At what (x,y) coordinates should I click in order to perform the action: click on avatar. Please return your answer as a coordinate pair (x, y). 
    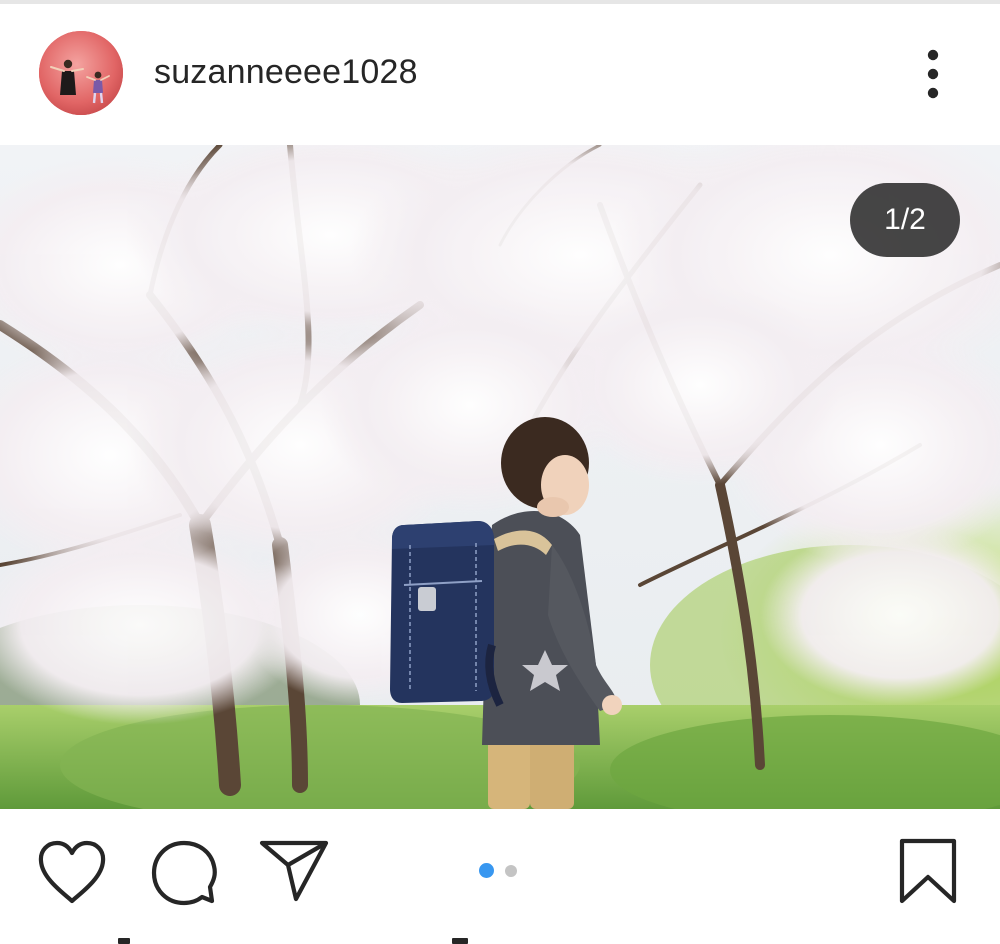
    Looking at the image, I should click on (81, 73).